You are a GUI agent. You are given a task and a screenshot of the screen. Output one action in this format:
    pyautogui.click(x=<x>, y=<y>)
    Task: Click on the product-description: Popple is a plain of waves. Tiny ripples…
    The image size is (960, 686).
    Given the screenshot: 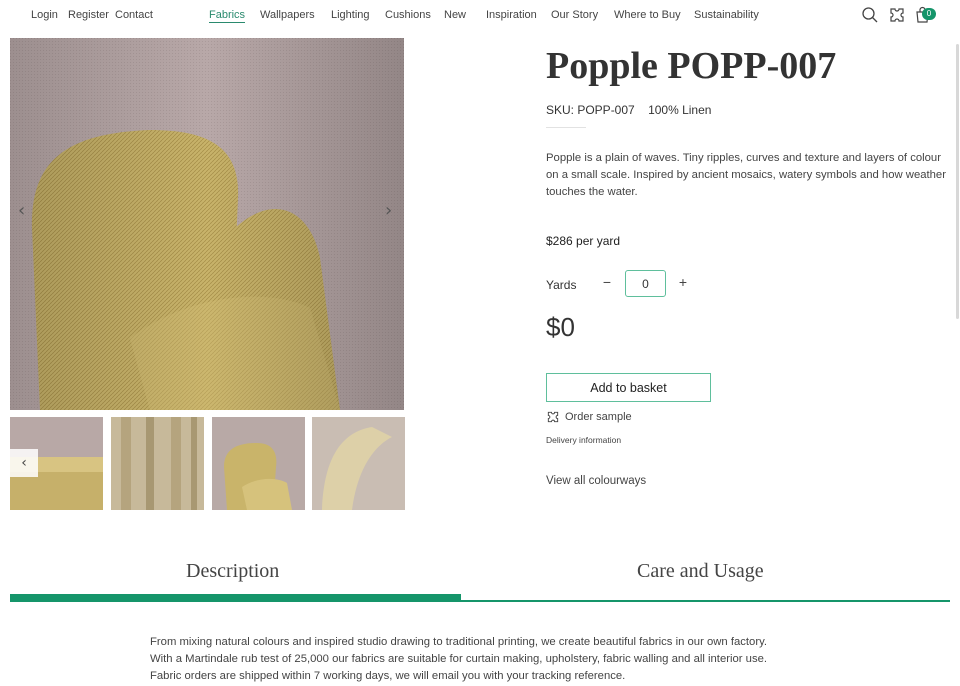 What is the action you would take?
    pyautogui.click(x=746, y=175)
    